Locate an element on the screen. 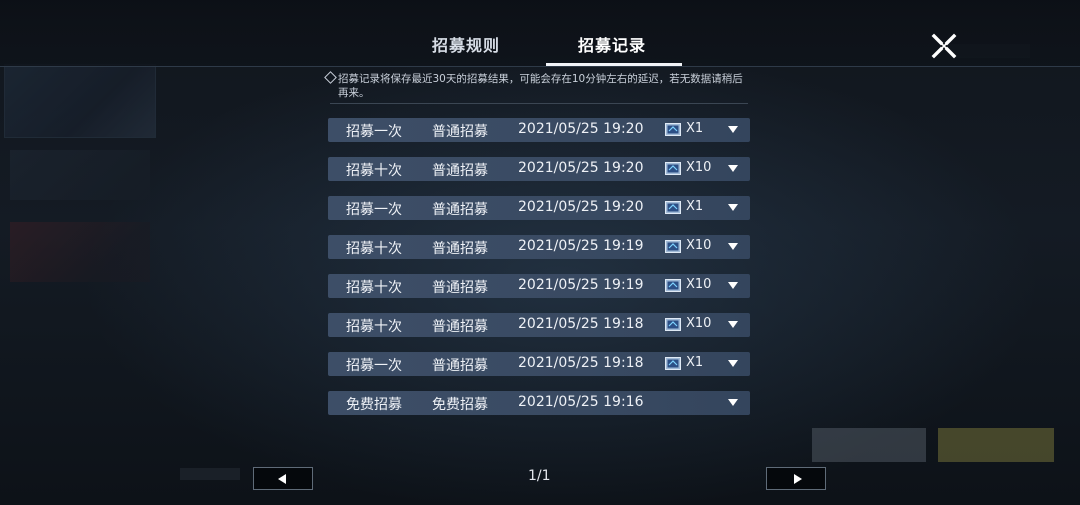  next-page-button is located at coordinates (796, 478).